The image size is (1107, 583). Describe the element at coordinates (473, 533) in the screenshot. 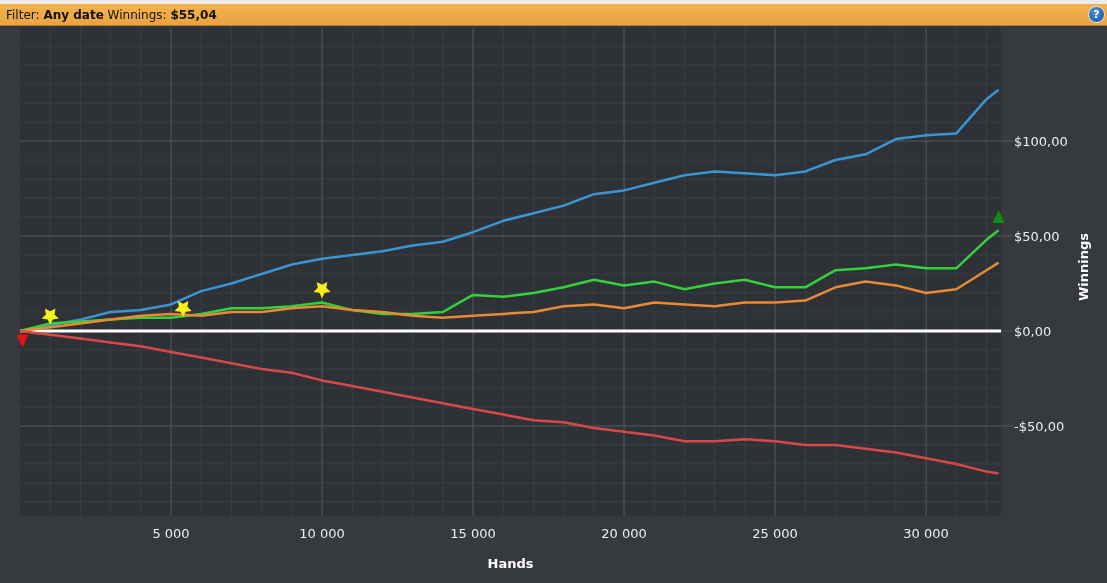

I see `x-tick-label: 15 000` at that location.